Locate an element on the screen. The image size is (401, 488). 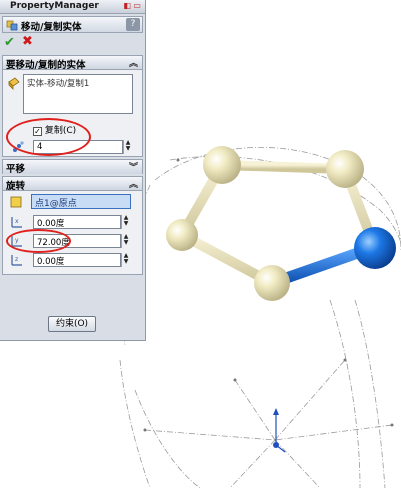
bodies-group-header: 要移动/复制的实体 ︽ is located at coordinates (72, 63).